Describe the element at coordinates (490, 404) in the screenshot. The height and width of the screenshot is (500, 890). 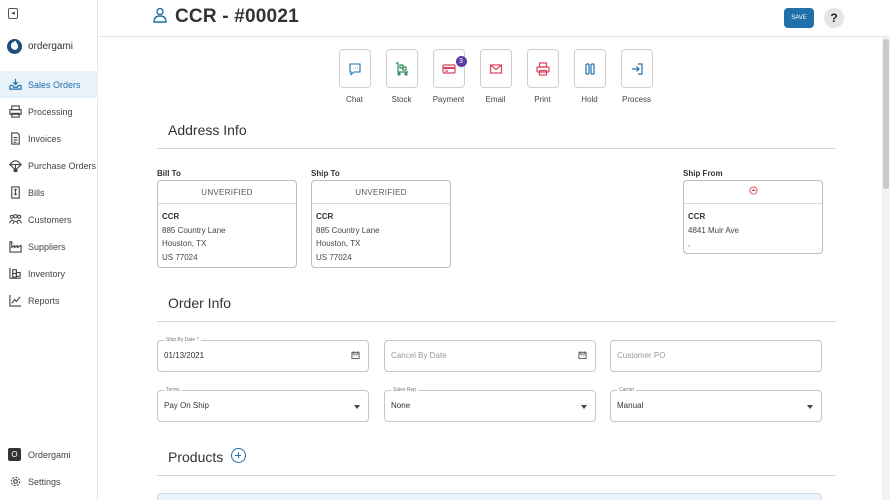
I see `sales-rep-select: Sales Rep None` at that location.